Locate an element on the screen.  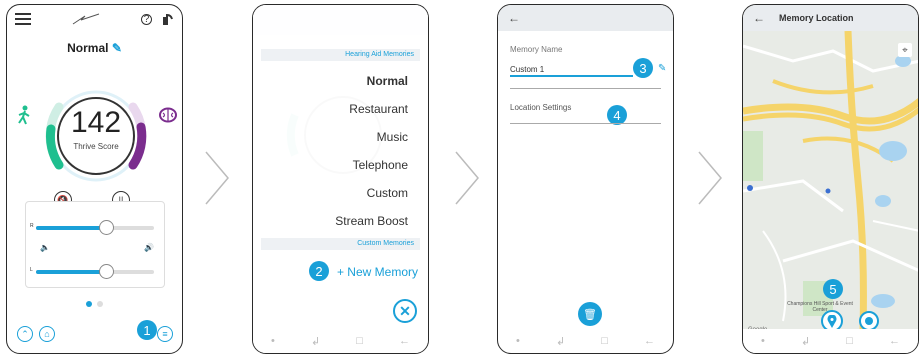
step-badge-1: 1 is located at coordinates (147, 330).